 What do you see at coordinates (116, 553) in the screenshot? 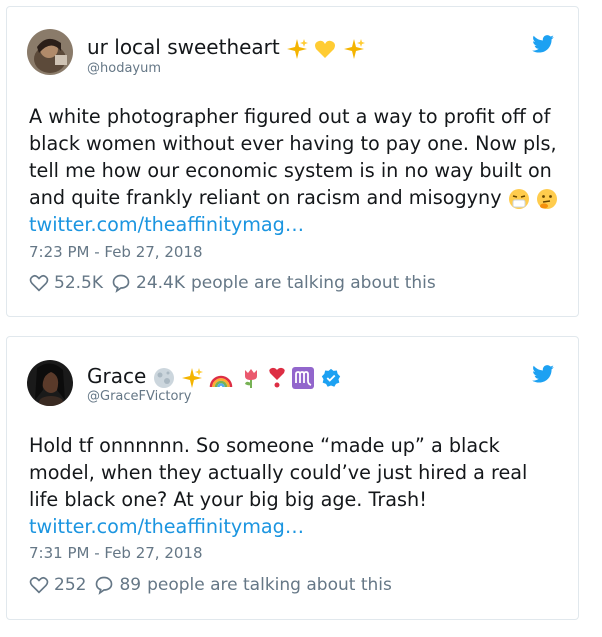
I see `timestamp: 7:31 PM - Feb 27, 2018` at bounding box center [116, 553].